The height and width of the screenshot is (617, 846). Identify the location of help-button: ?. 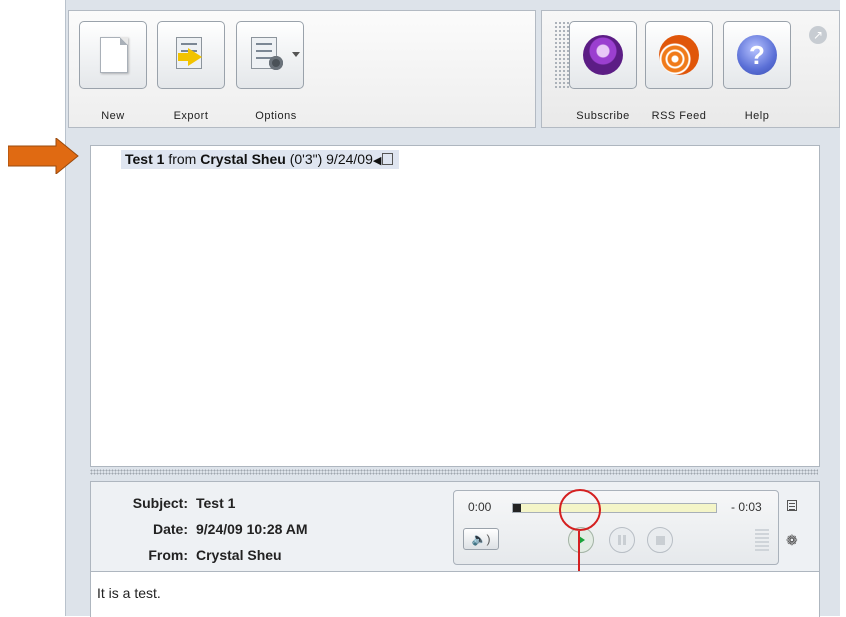
(757, 55).